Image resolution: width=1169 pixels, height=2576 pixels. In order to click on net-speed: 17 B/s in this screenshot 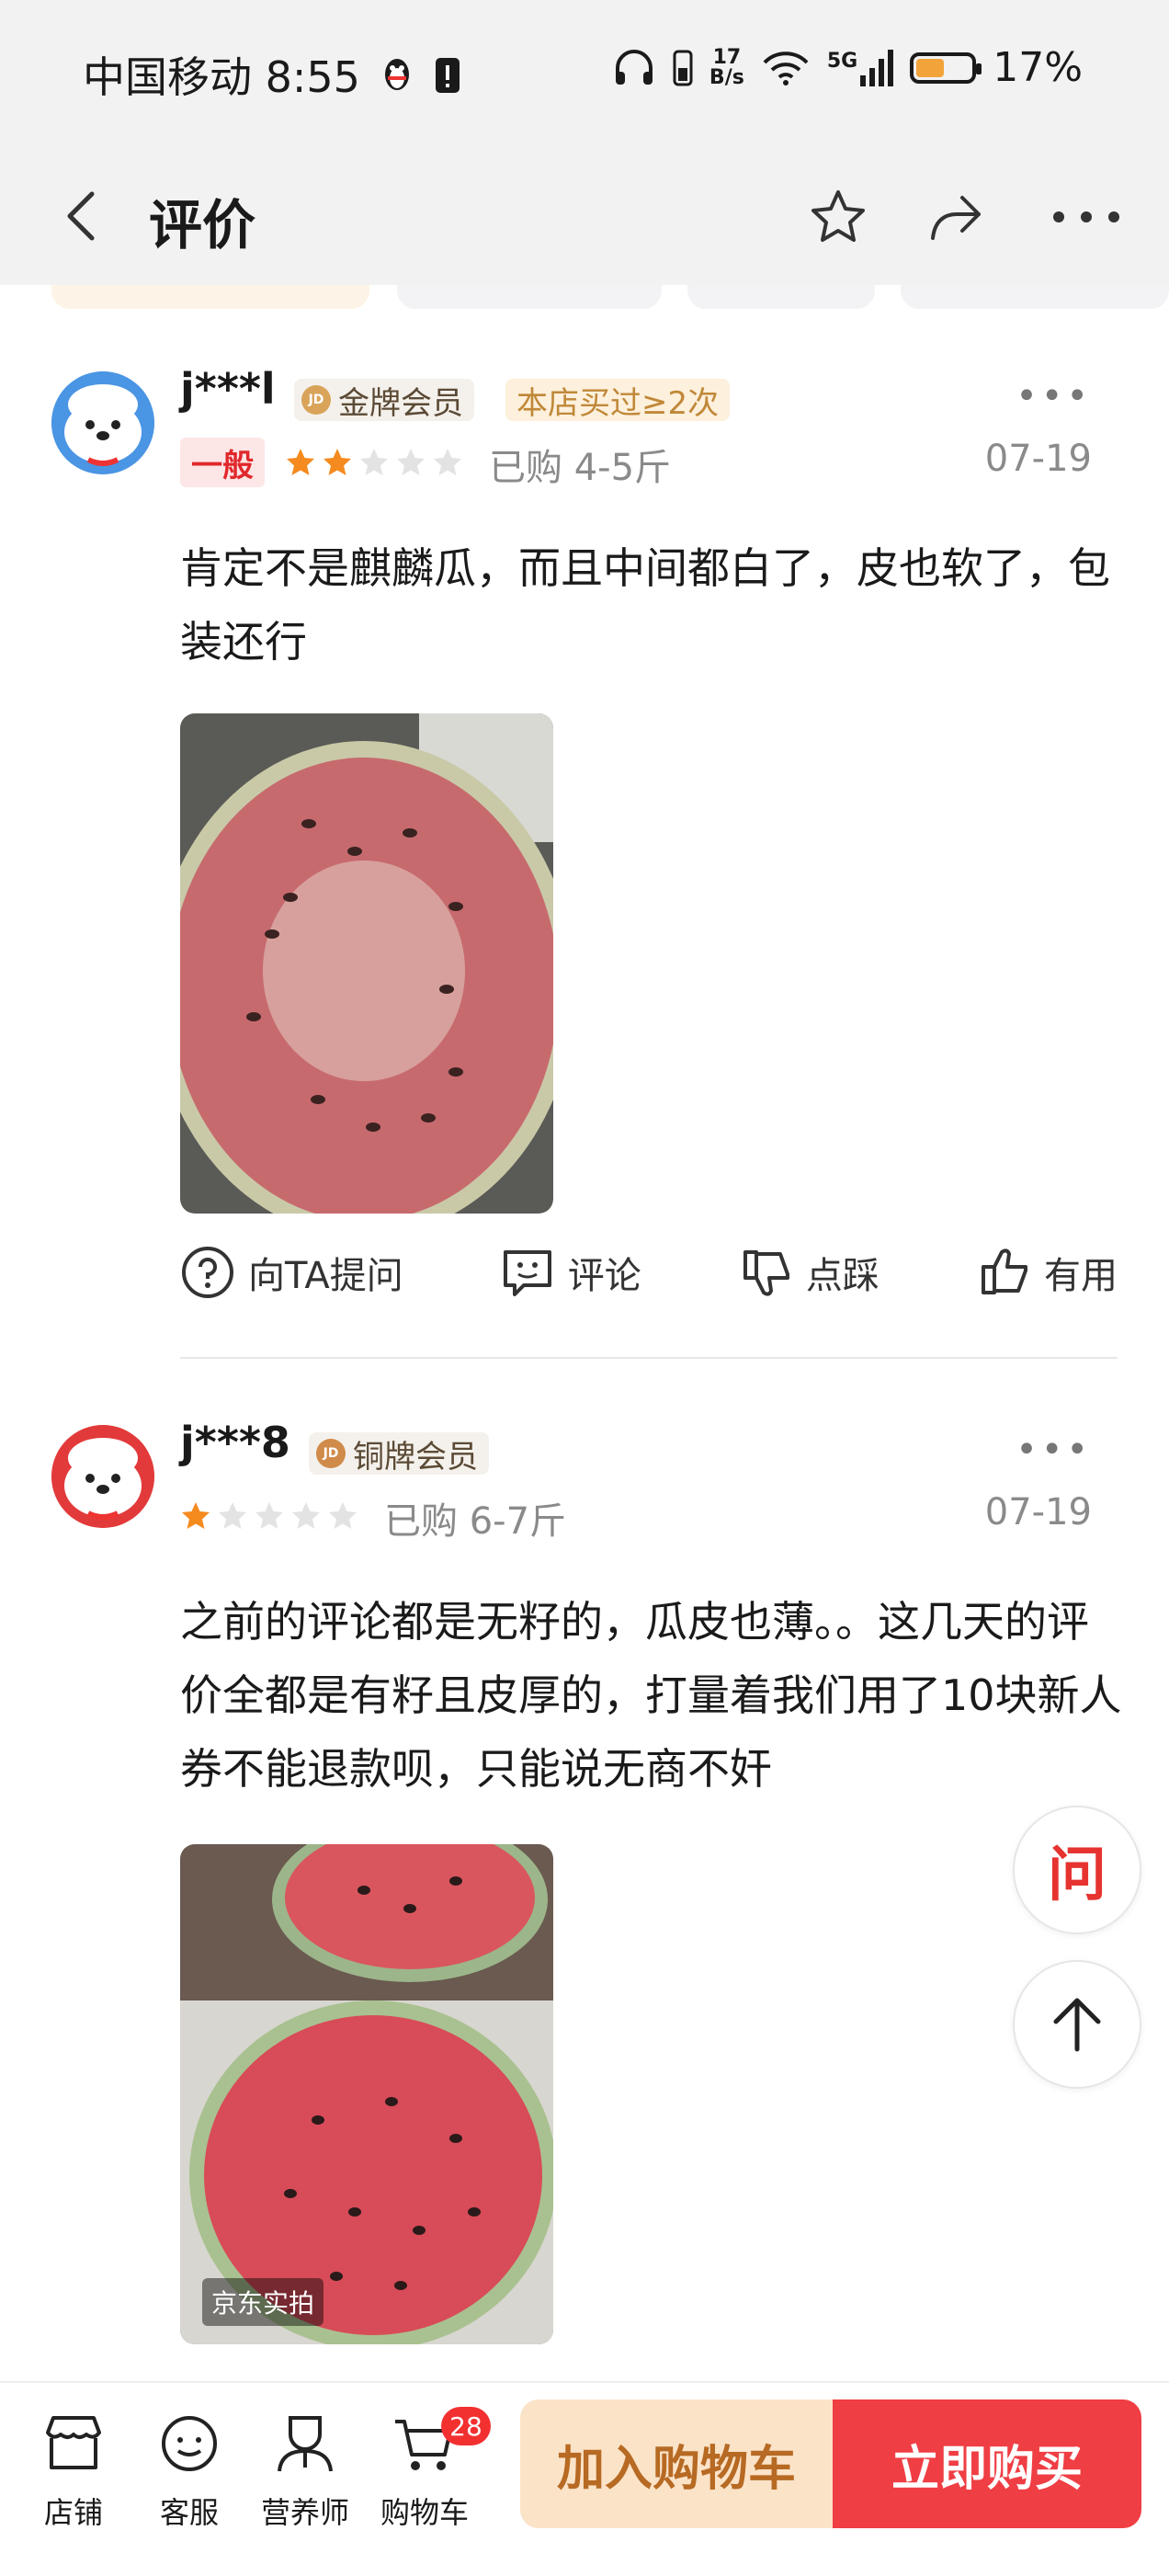, I will do `click(726, 67)`.